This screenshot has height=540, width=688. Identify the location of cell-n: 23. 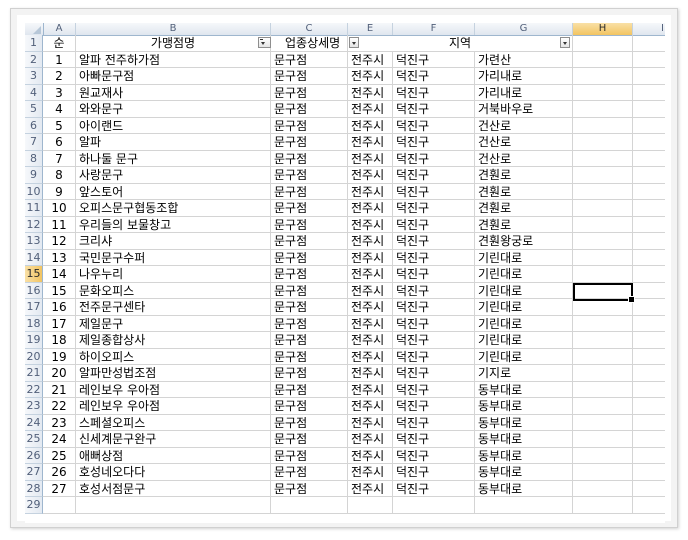
(59, 422).